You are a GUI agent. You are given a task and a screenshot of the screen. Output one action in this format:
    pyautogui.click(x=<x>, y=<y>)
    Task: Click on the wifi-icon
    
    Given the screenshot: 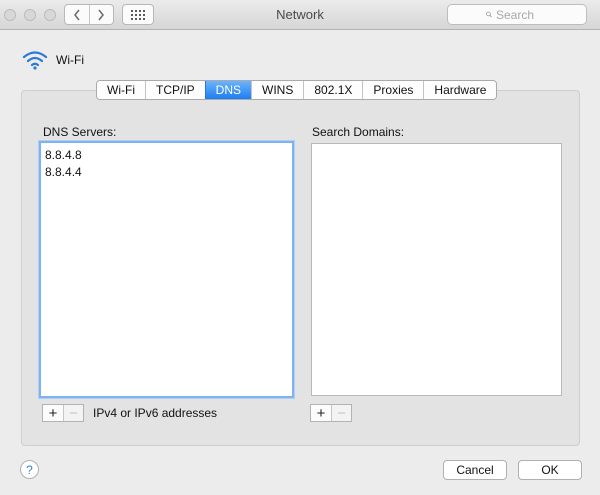 What is the action you would take?
    pyautogui.click(x=35, y=60)
    